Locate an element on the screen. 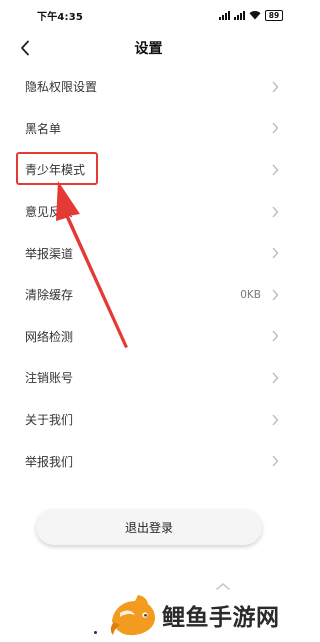 The image size is (320, 642). menu-item-network-check: 网络检测 is located at coordinates (148, 337).